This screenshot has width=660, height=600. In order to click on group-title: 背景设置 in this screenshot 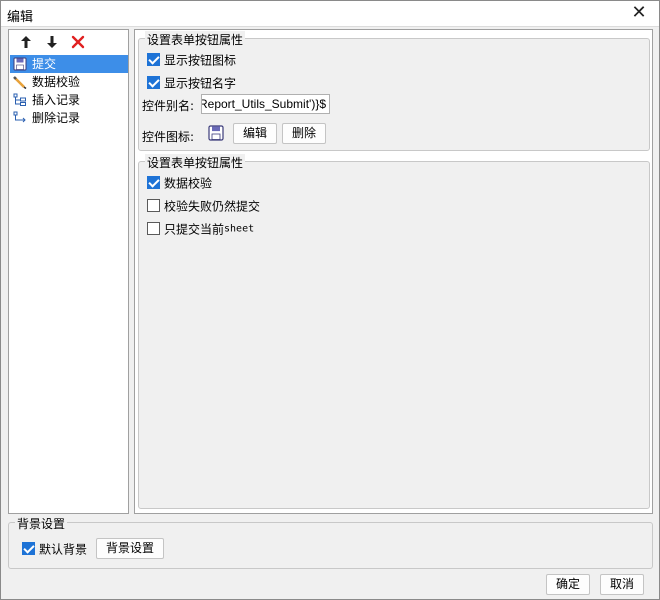, I will do `click(41, 523)`.